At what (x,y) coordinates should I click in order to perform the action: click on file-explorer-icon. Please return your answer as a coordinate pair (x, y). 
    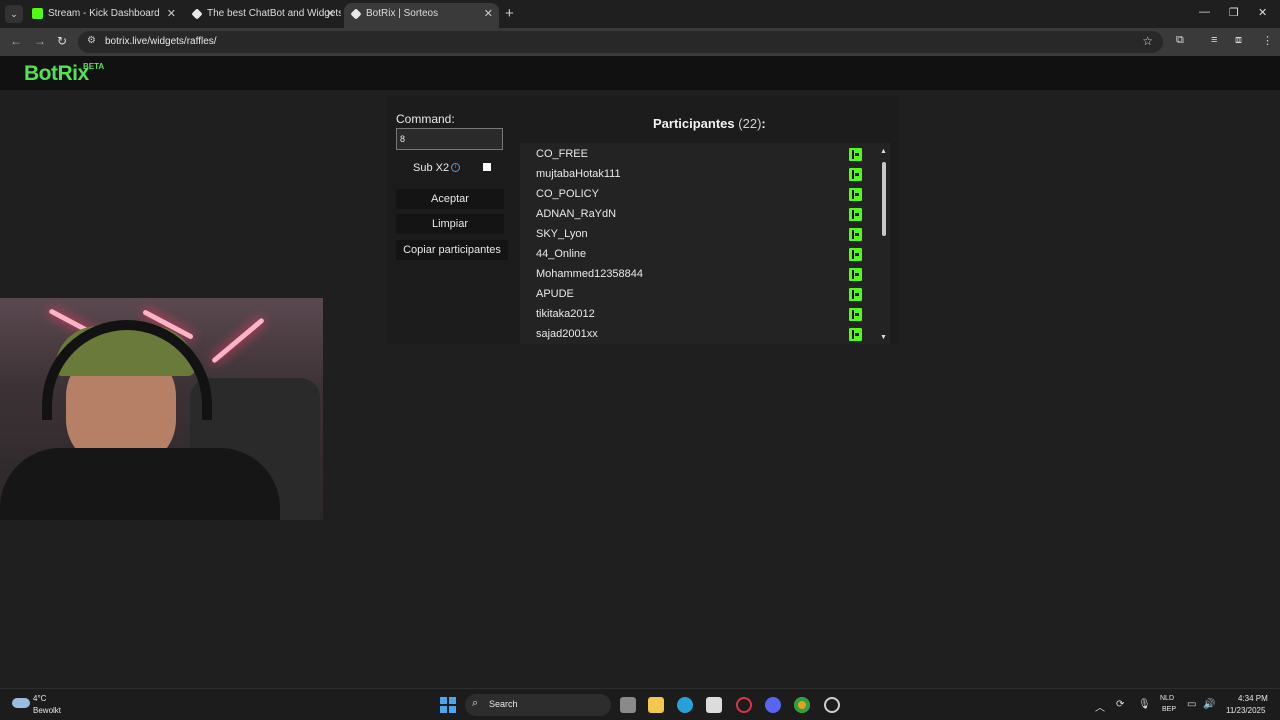
    Looking at the image, I should click on (656, 705).